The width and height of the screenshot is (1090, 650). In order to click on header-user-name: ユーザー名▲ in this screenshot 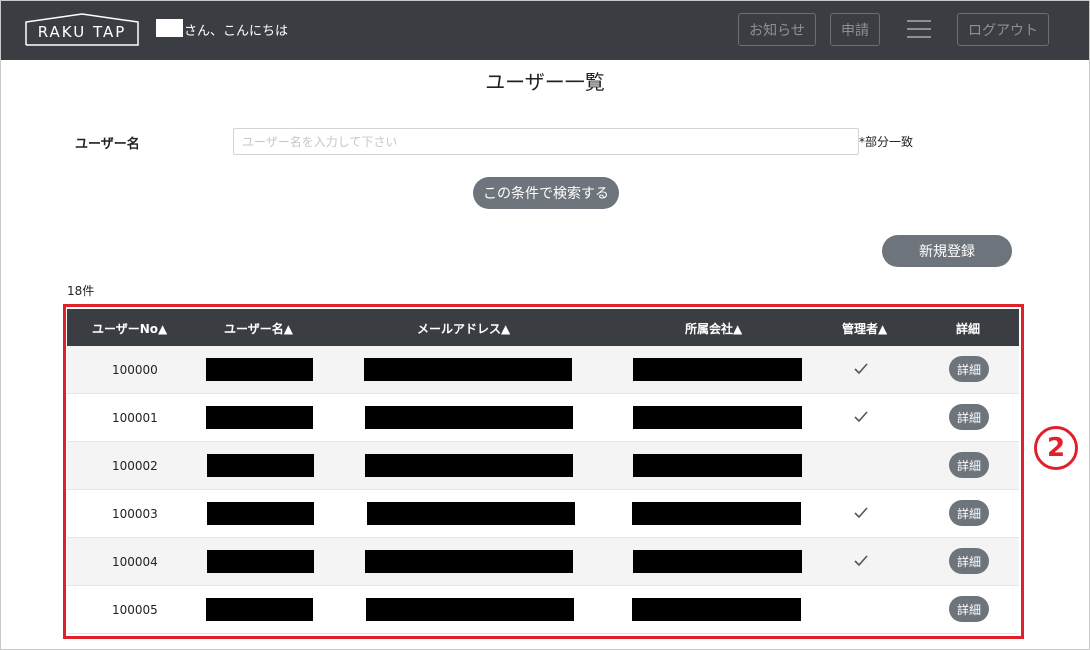, I will do `click(258, 328)`.